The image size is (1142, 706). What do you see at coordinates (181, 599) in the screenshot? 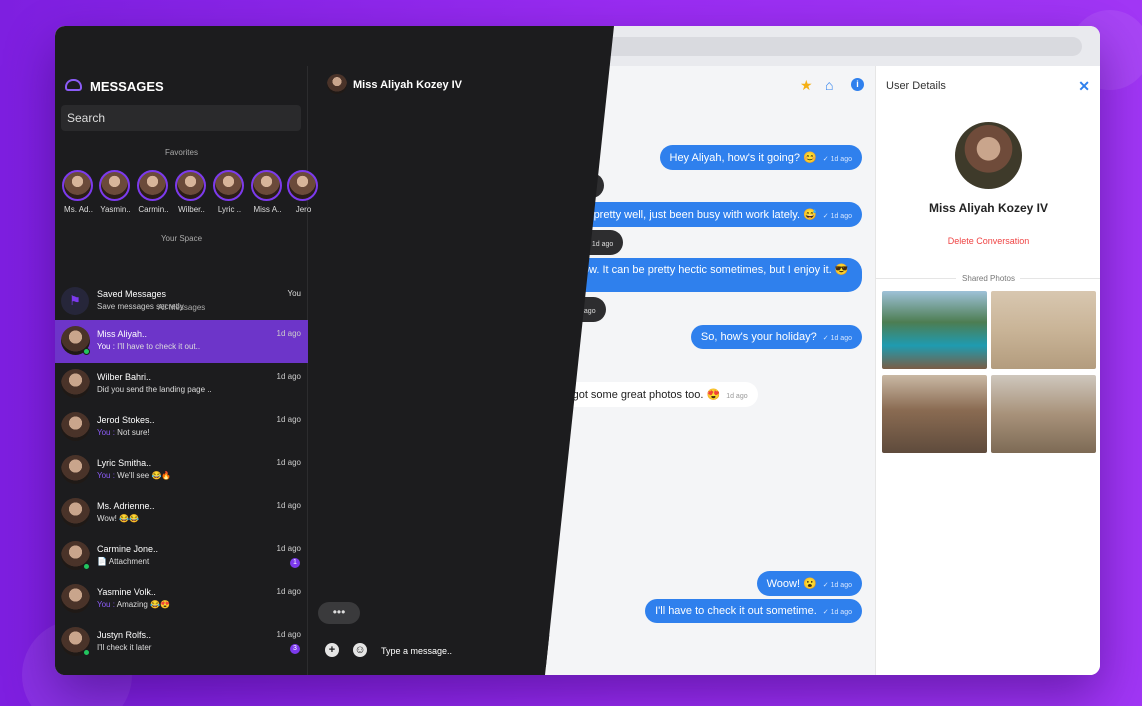
I see `contact-list-item: Yasmine Volk.. You : Amazing 😂😍 1d ago` at bounding box center [181, 599].